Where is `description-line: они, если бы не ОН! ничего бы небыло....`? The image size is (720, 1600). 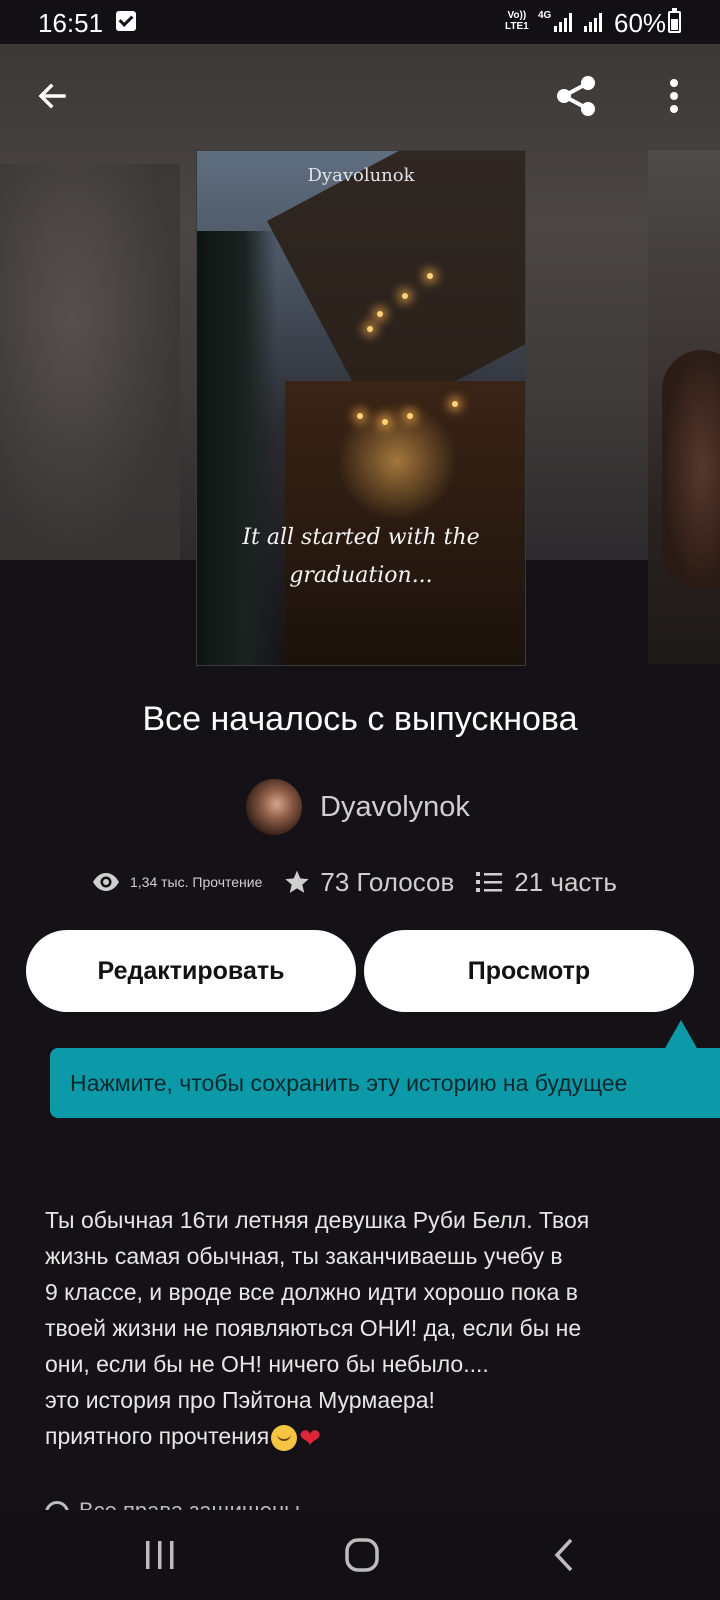
description-line: они, если бы не ОН! ничего бы небыло.... is located at coordinates (267, 1364).